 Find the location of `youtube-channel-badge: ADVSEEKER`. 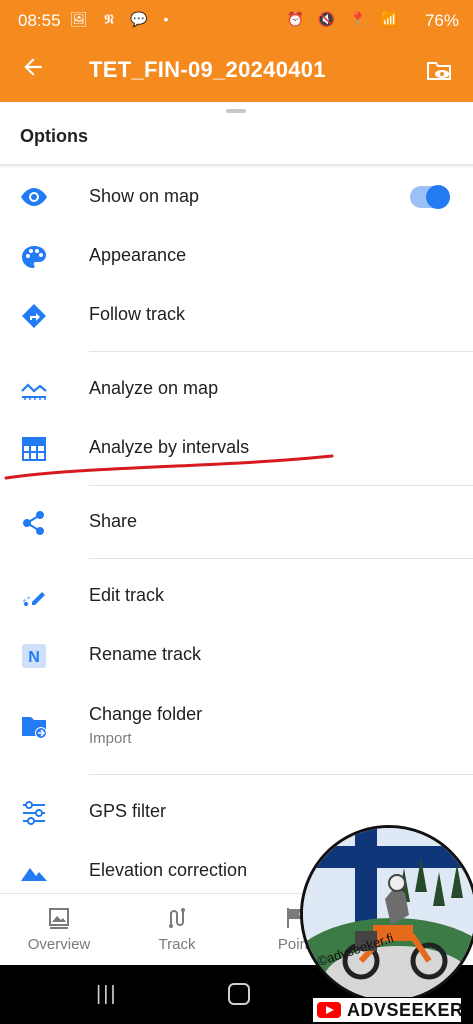

youtube-channel-badge: ADVSEEKER is located at coordinates (388, 1010).